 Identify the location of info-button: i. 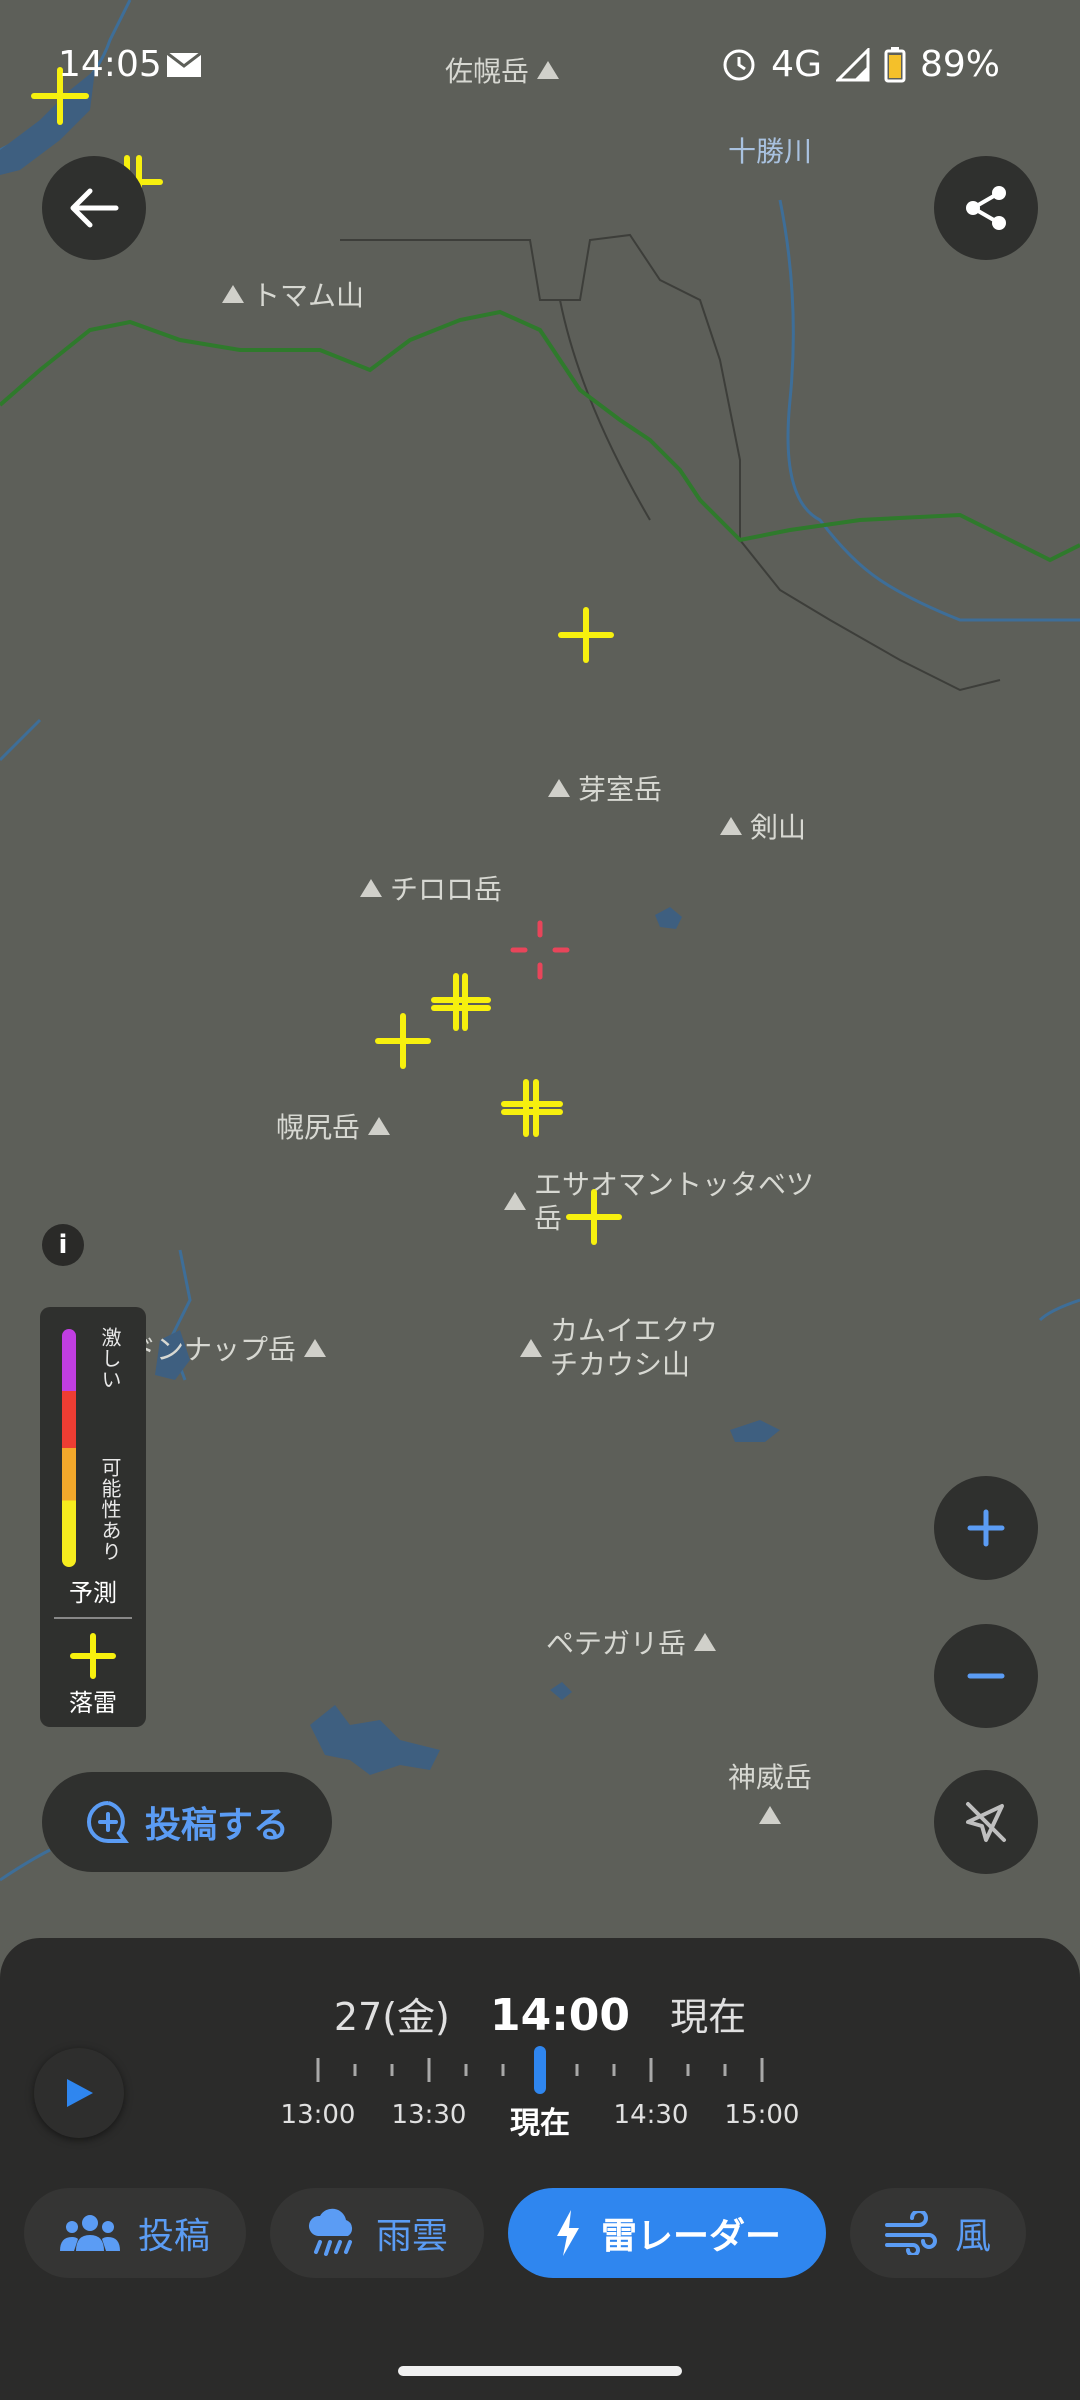
(63, 1245).